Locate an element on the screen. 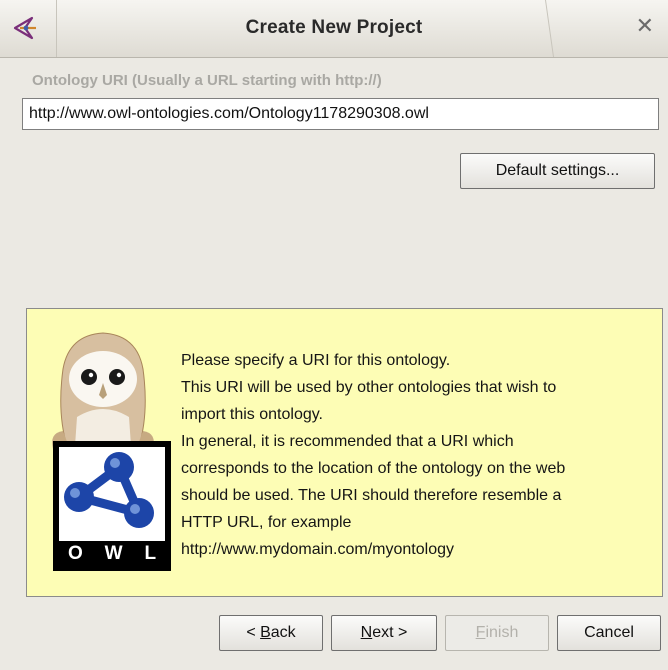 The height and width of the screenshot is (670, 668). owl-letter: W is located at coordinates (113, 553).